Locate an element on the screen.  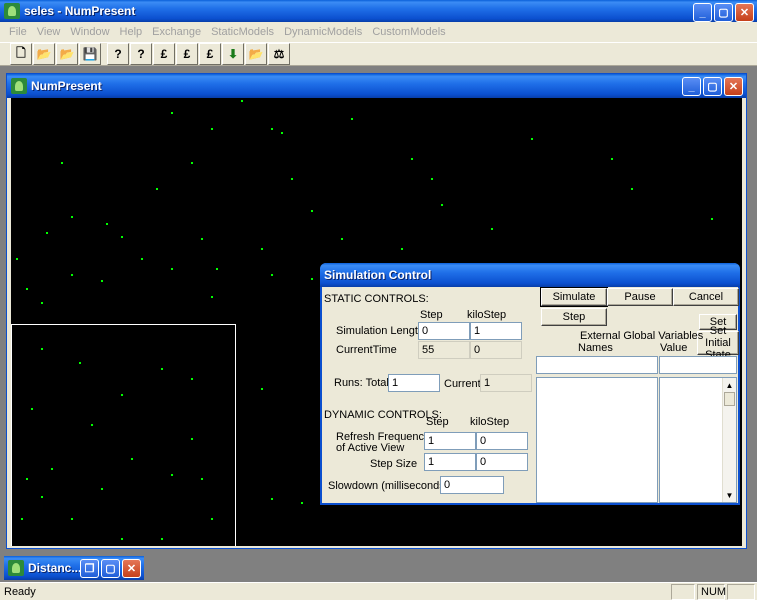
values-scrollbar: ▲ ▼ is located at coordinates (729, 440).